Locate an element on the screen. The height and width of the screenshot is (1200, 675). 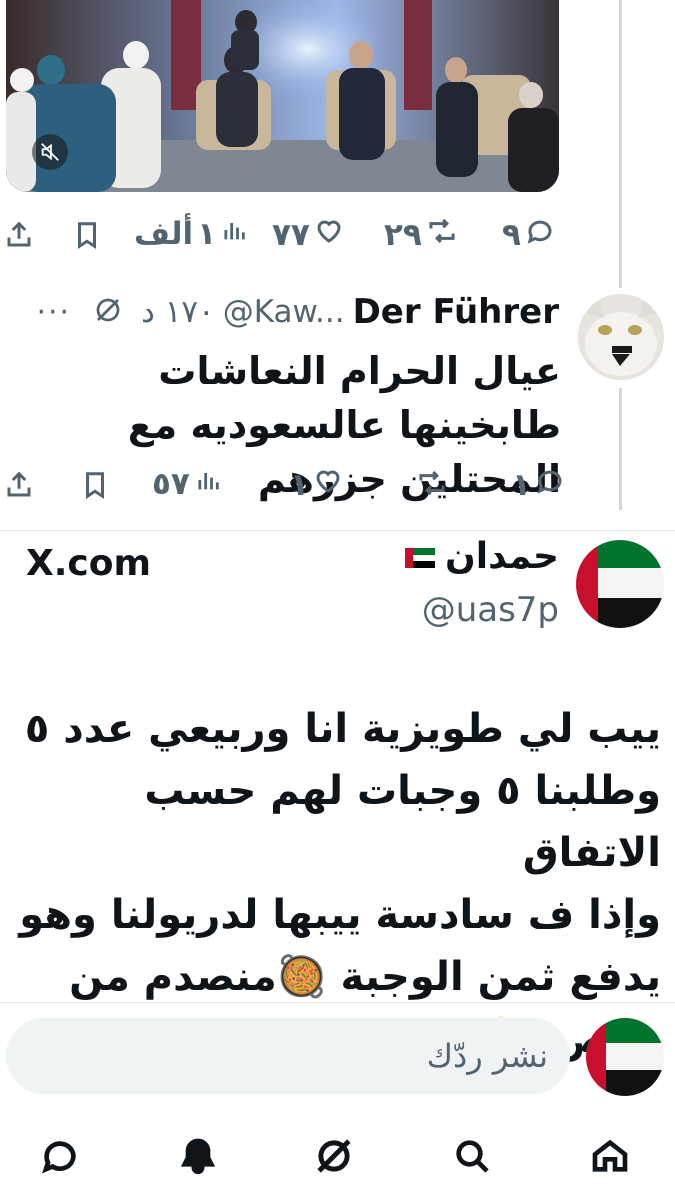
repost-button is located at coordinates (432, 487).